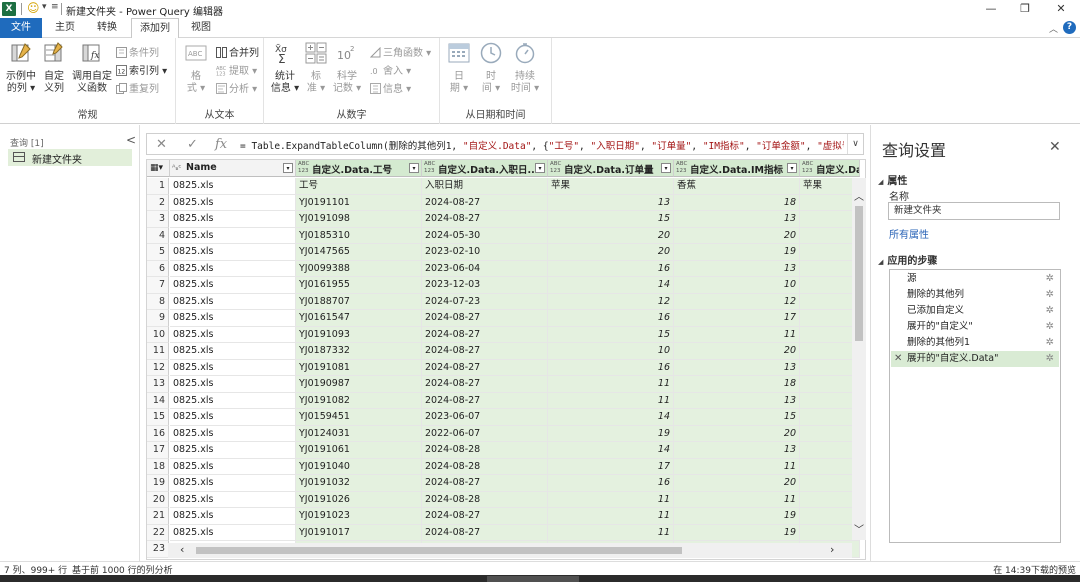 Image resolution: width=1080 pixels, height=582 pixels. I want to click on row-number: 11, so click(158, 351).